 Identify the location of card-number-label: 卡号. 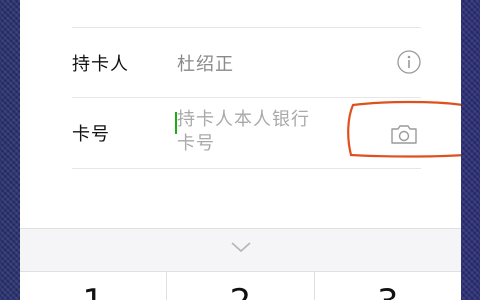
(91, 134).